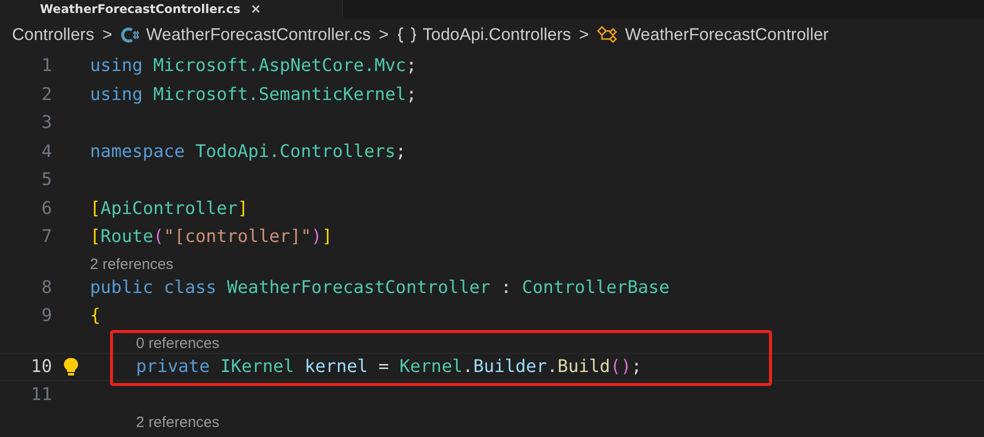 Image resolution: width=984 pixels, height=437 pixels. What do you see at coordinates (46, 180) in the screenshot?
I see `line-number: 5` at bounding box center [46, 180].